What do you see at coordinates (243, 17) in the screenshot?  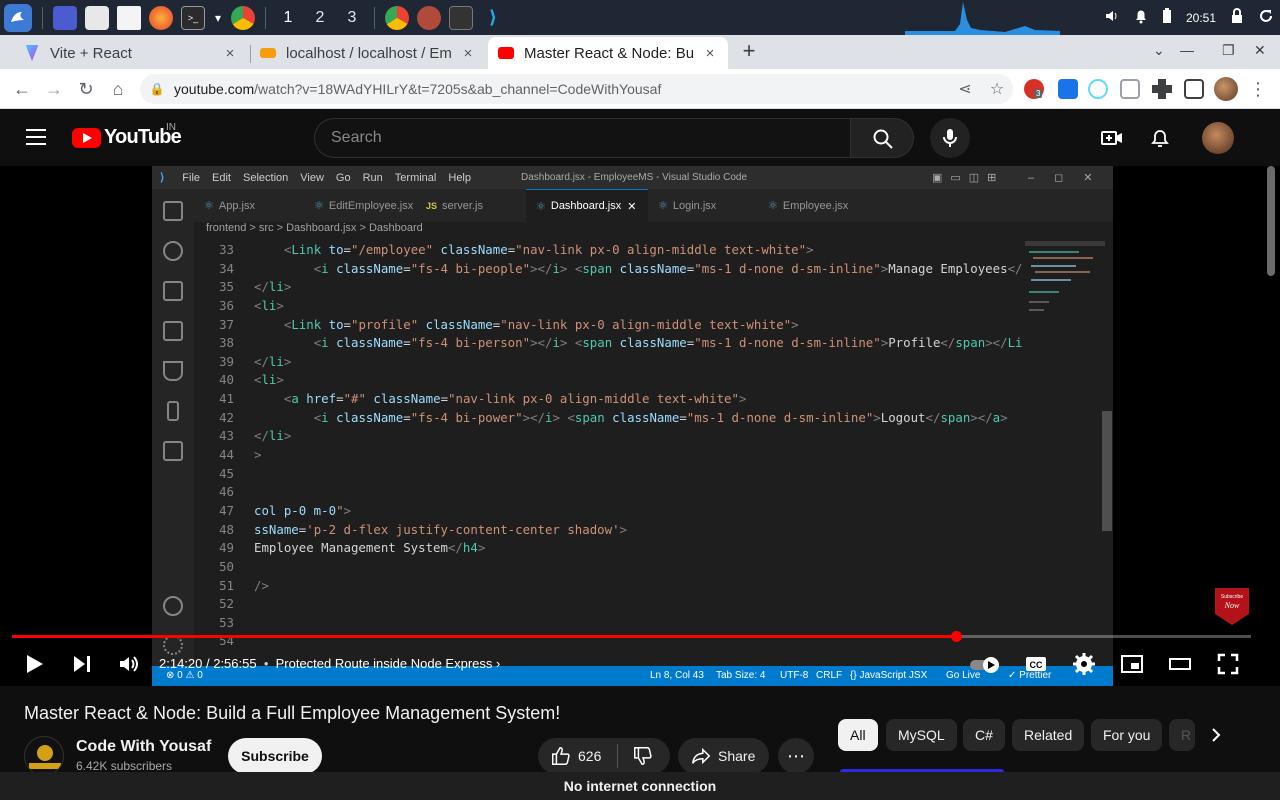 I see `chrome-icon` at bounding box center [243, 17].